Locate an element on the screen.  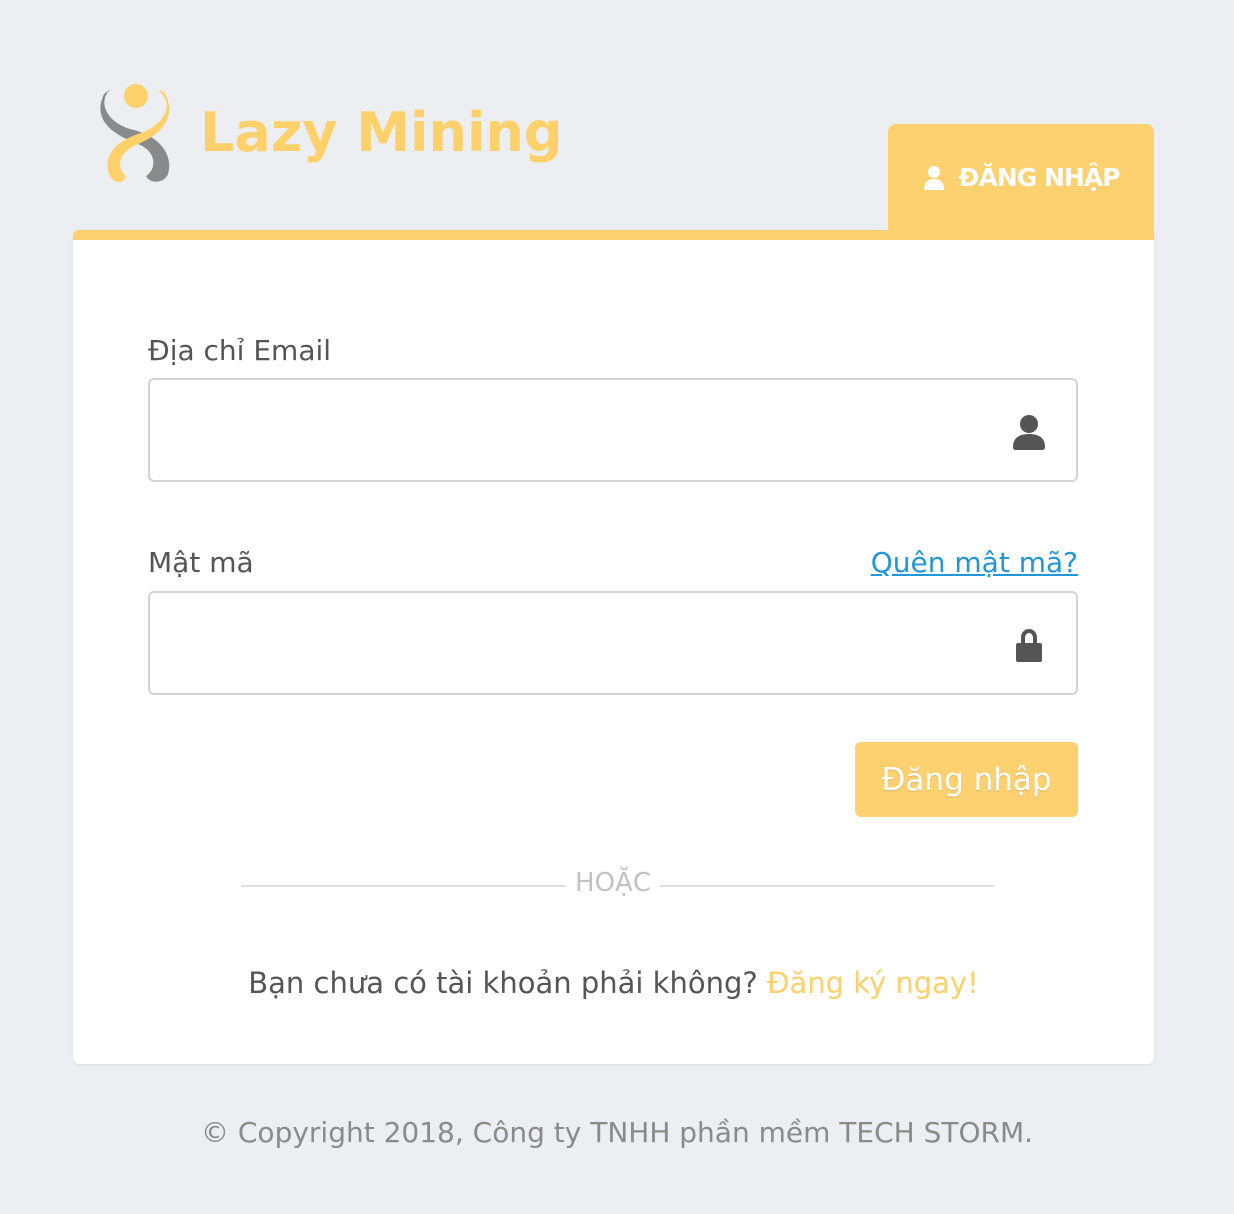
password-field-box is located at coordinates (613, 643).